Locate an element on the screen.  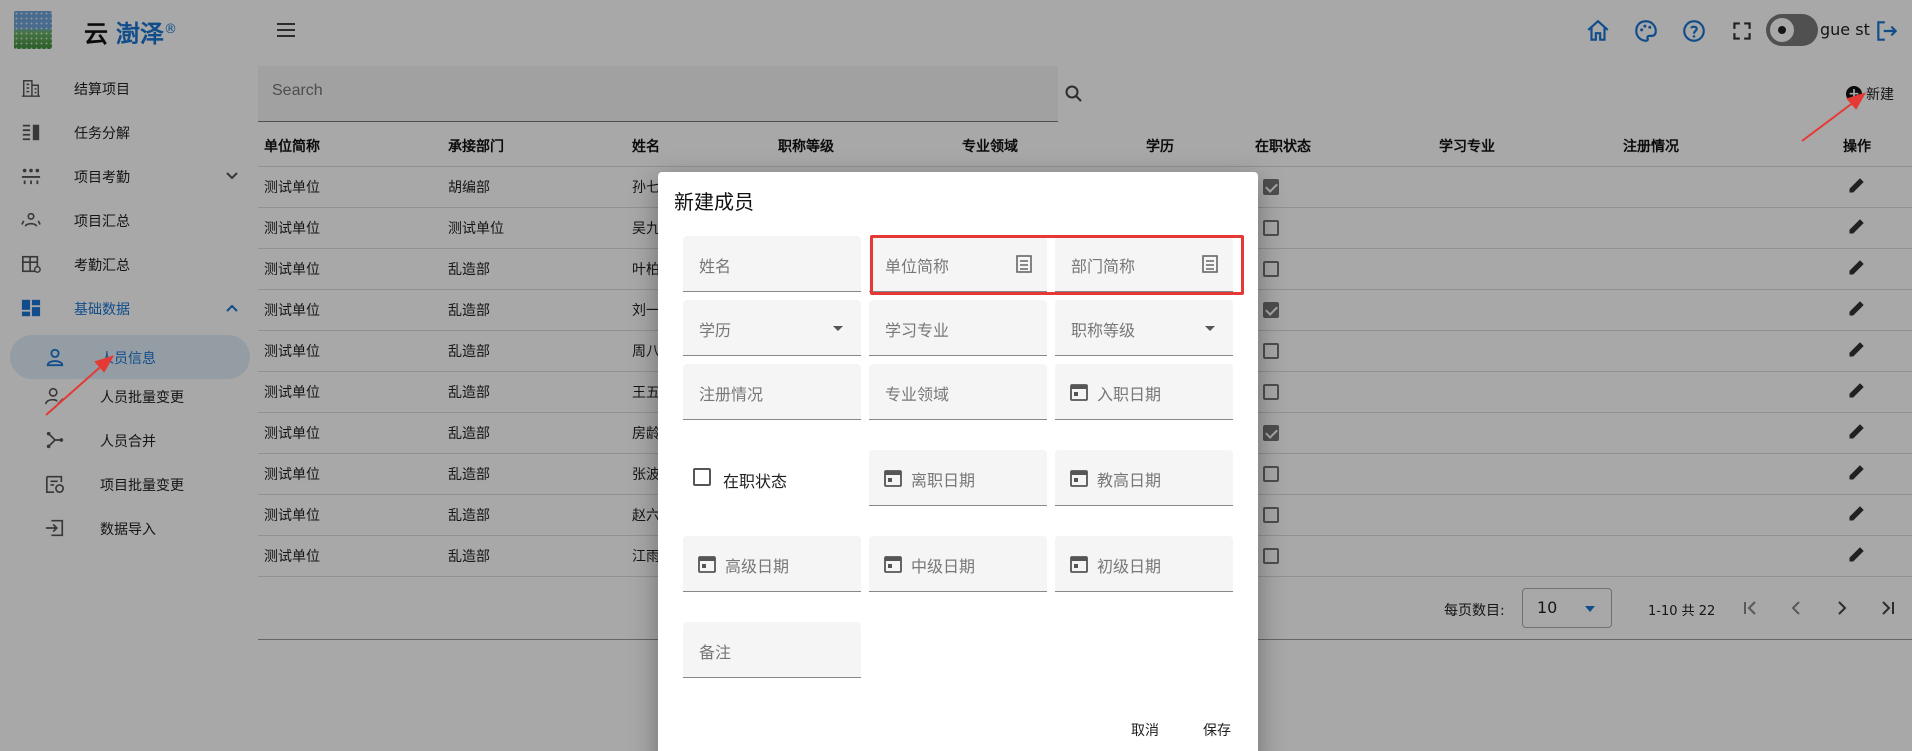
senior-date-field: 高级日期 is located at coordinates (772, 564).